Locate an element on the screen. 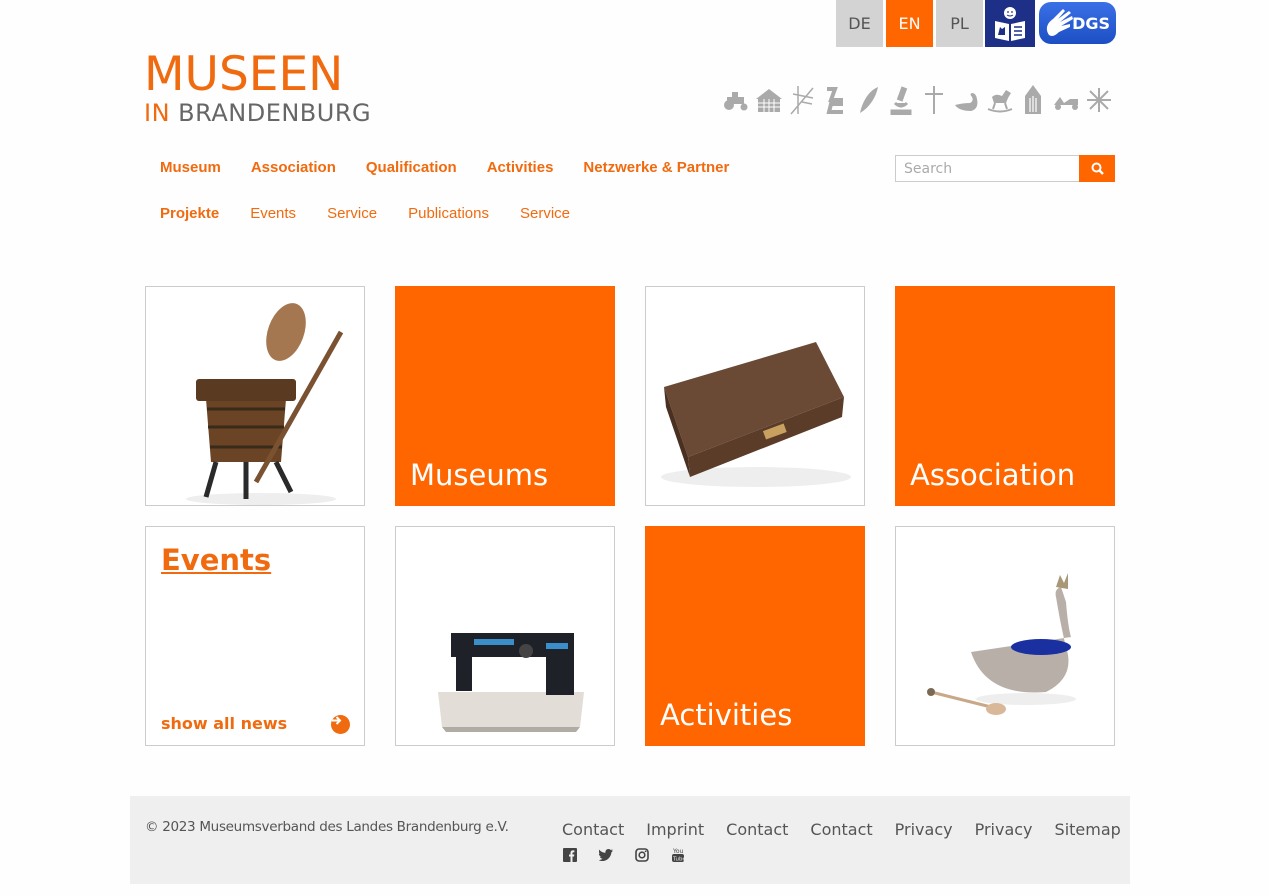 The width and height of the screenshot is (1269, 896). easy-read-icon is located at coordinates (1010, 23).